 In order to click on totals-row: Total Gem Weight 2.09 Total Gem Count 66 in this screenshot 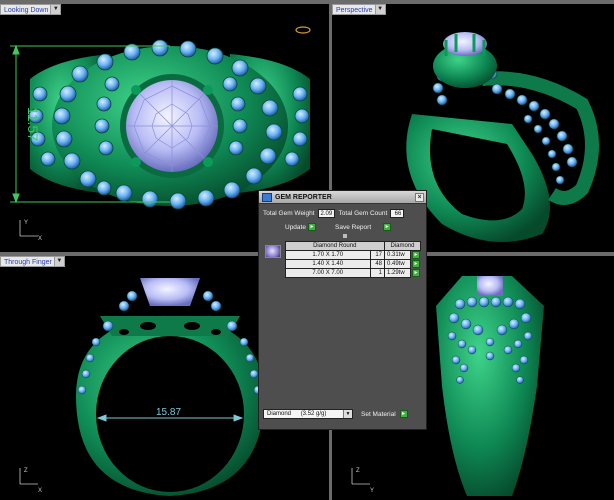, I will do `click(334, 213)`.